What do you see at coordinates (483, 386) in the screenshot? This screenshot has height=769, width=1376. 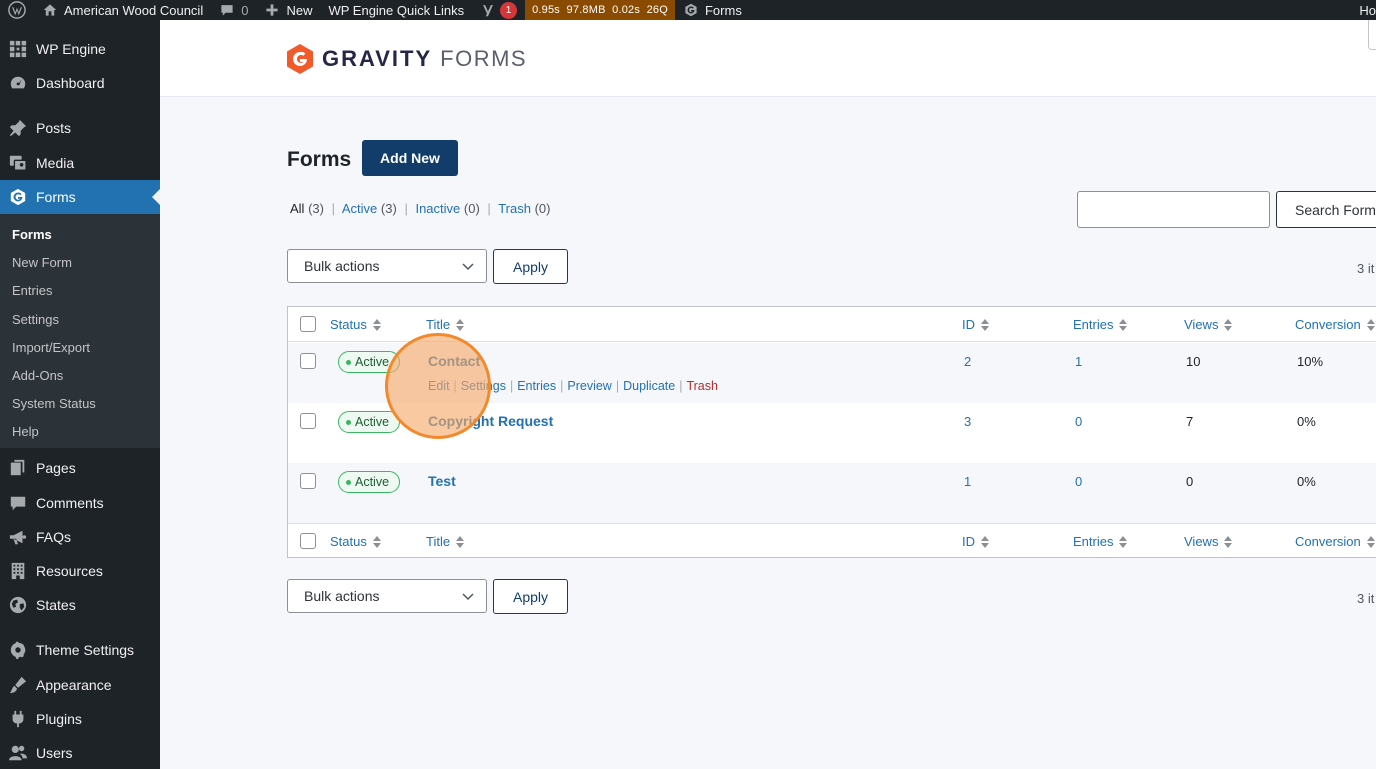 I see `row-action-settings: Settings` at bounding box center [483, 386].